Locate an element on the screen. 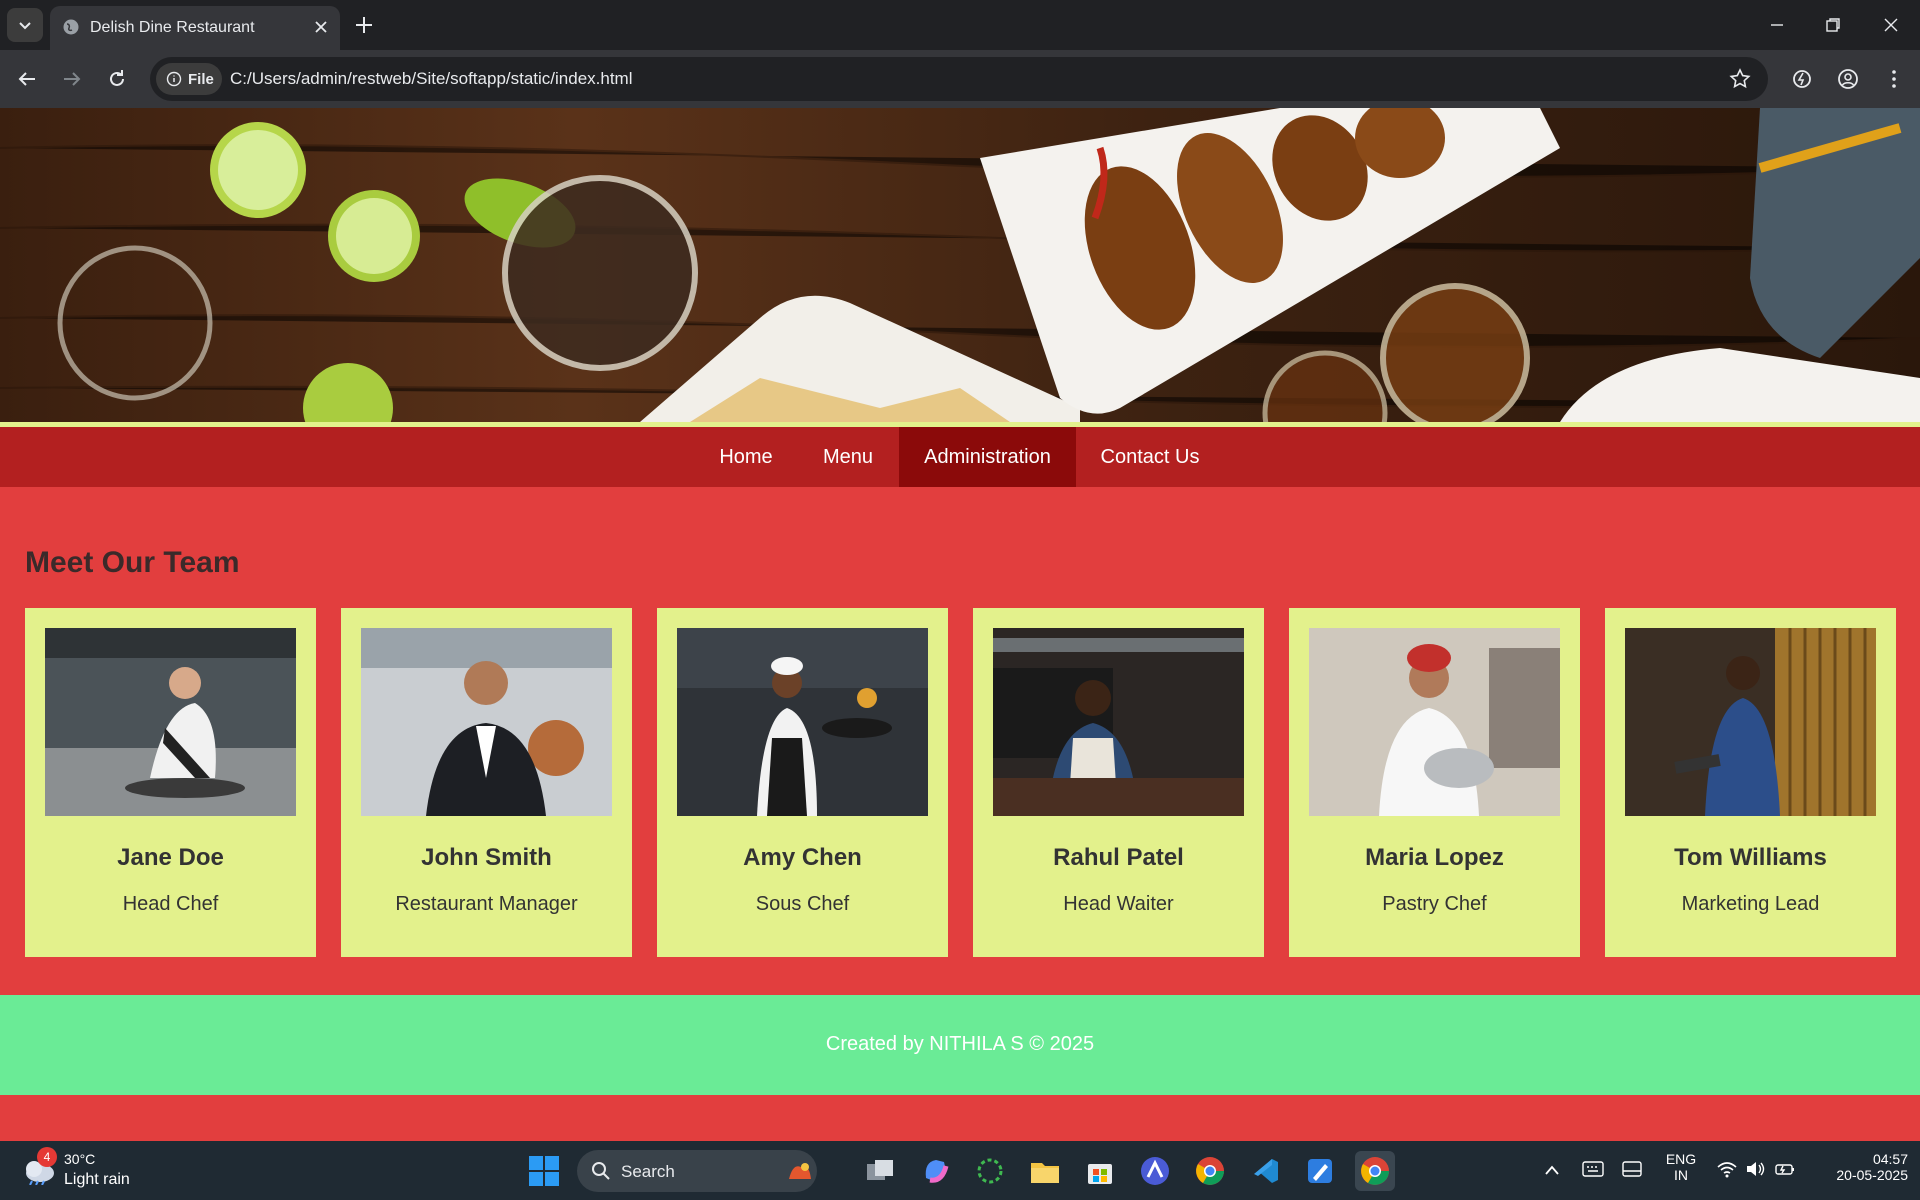 The image size is (1920, 1200). search-highlight-icon is located at coordinates (800, 1171).